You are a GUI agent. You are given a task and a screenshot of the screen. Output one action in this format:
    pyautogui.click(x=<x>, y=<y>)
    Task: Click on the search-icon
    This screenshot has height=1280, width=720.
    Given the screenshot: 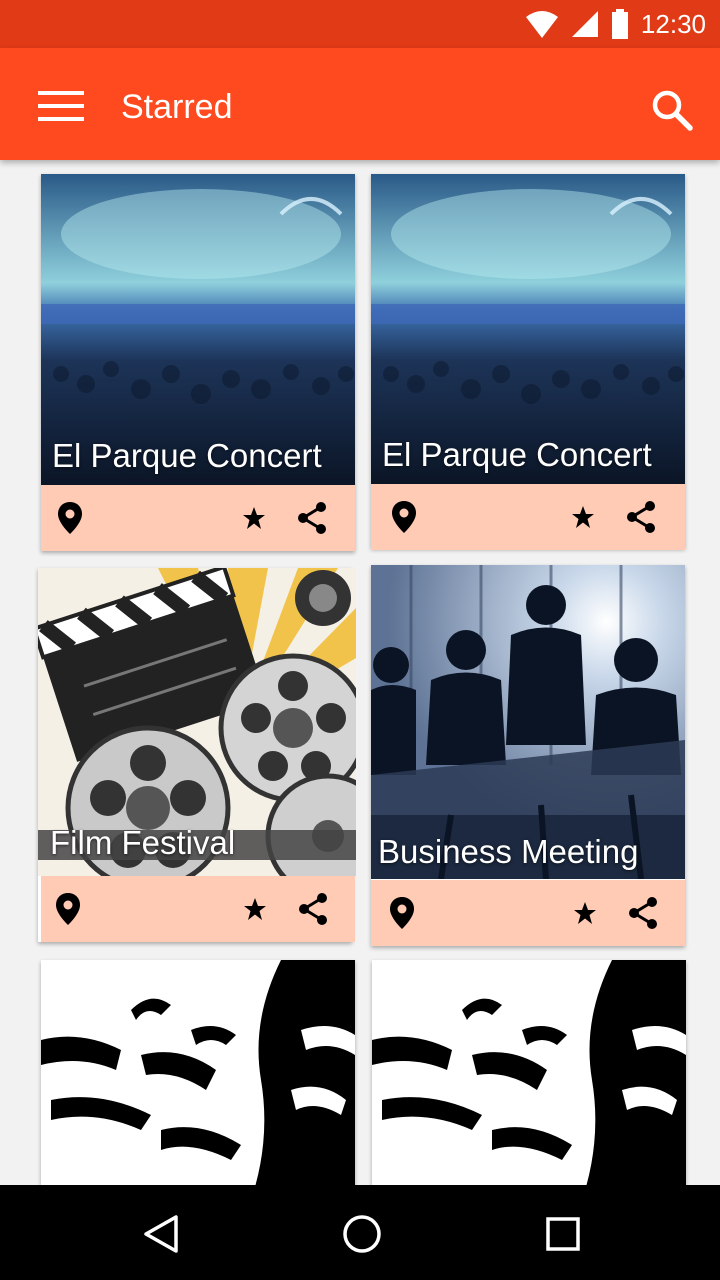 What is the action you would take?
    pyautogui.click(x=672, y=110)
    